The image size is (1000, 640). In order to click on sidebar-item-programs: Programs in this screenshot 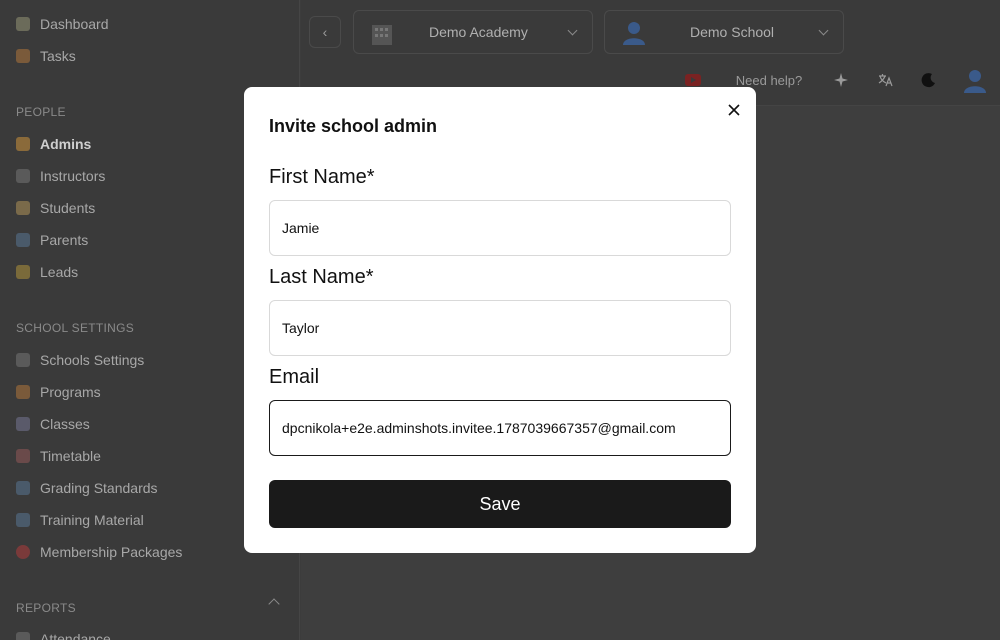, I will do `click(58, 392)`.